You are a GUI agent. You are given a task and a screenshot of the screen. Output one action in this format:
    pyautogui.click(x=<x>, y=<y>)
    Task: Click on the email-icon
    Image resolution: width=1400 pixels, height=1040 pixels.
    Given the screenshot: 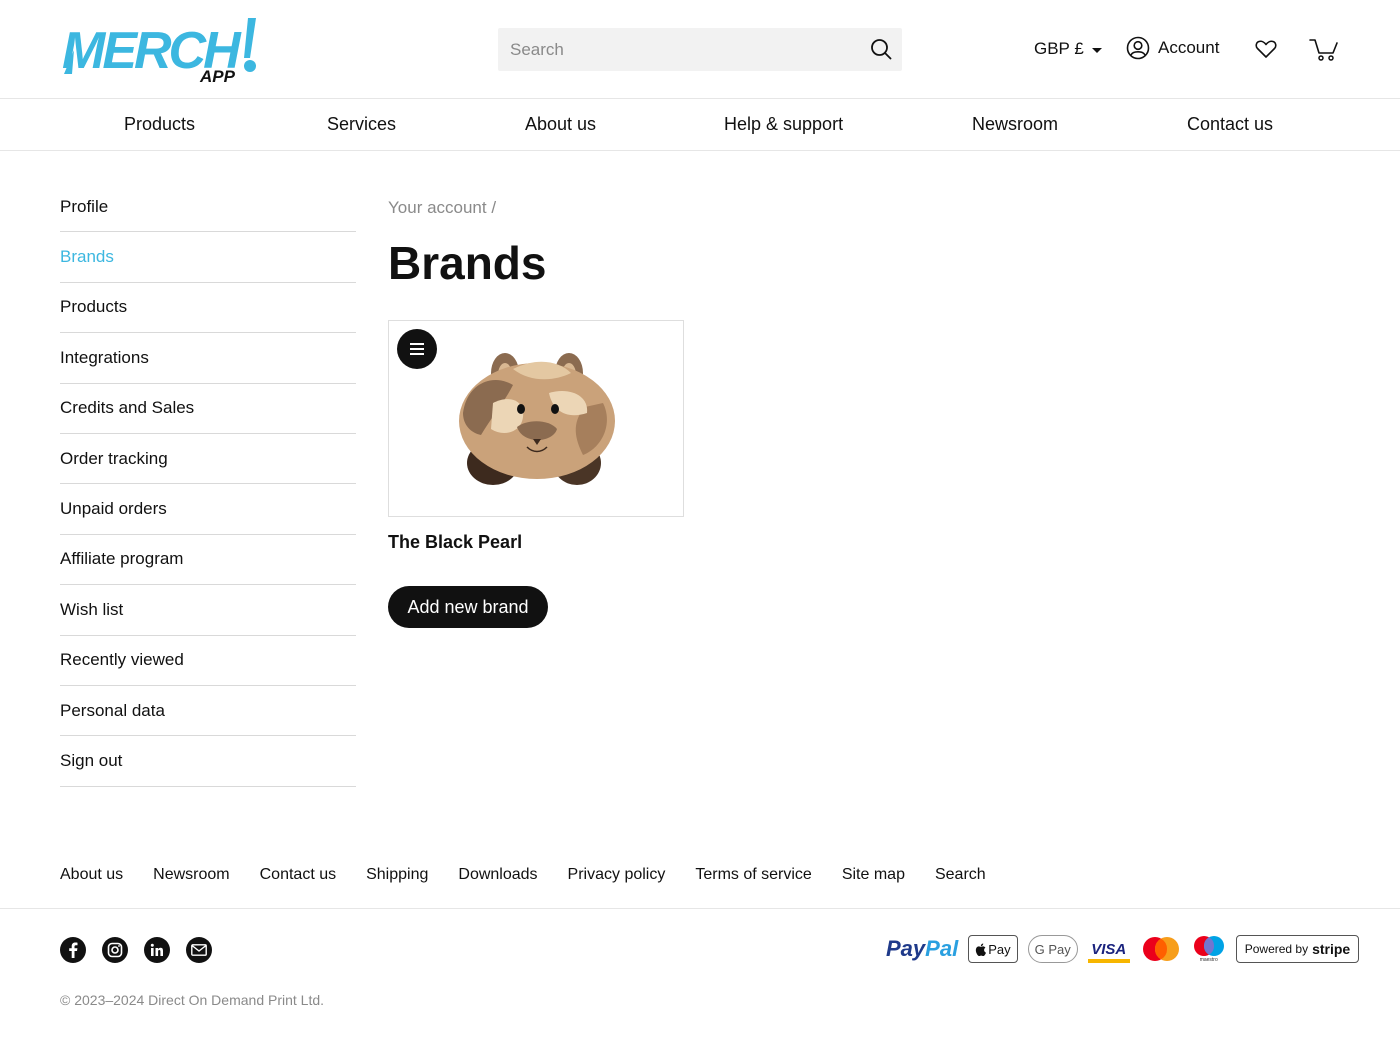 What is the action you would take?
    pyautogui.click(x=199, y=950)
    